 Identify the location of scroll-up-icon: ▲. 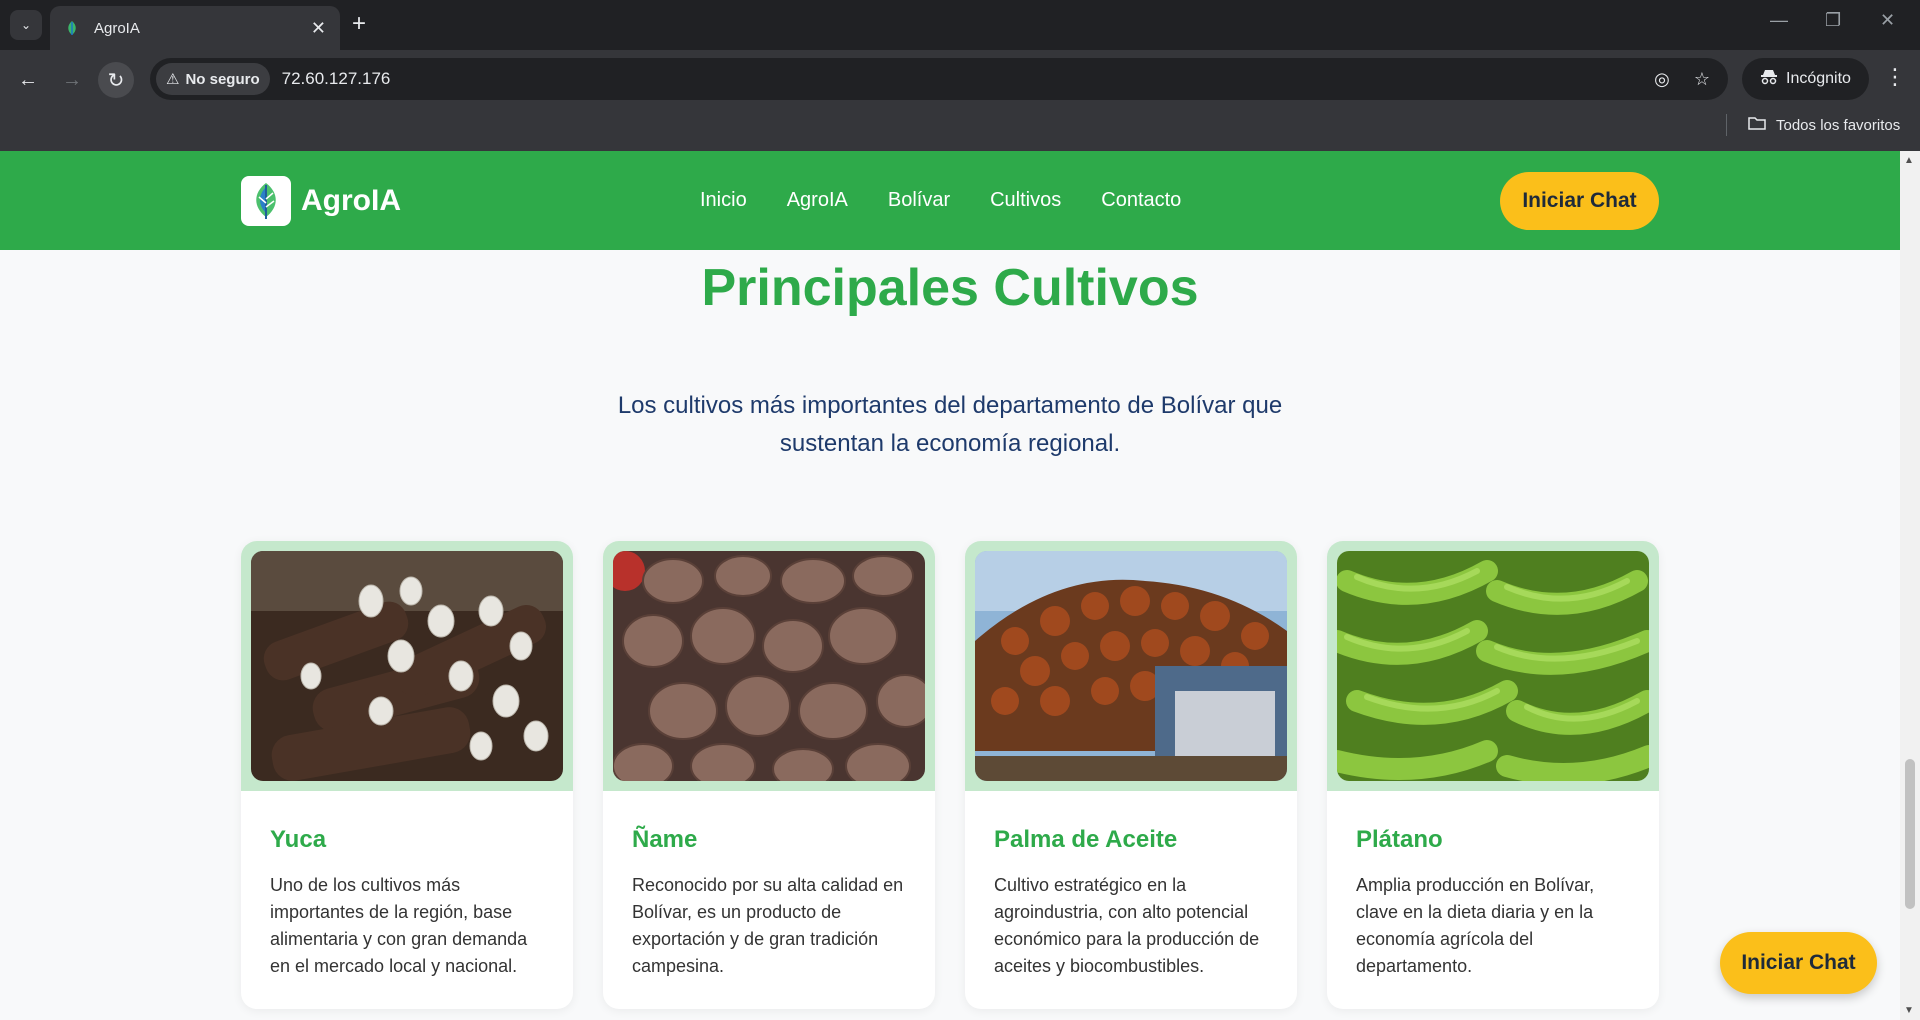
(1909, 160).